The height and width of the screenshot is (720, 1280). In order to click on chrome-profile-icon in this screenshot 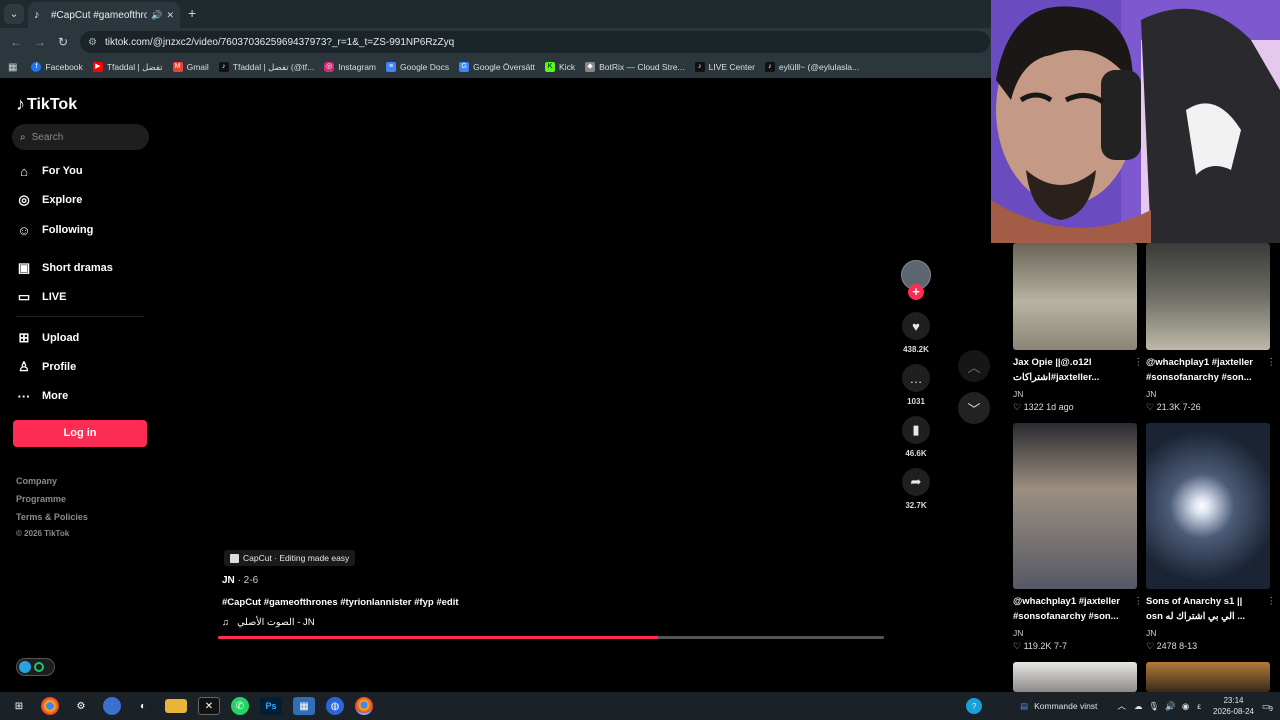, I will do `click(112, 706)`.